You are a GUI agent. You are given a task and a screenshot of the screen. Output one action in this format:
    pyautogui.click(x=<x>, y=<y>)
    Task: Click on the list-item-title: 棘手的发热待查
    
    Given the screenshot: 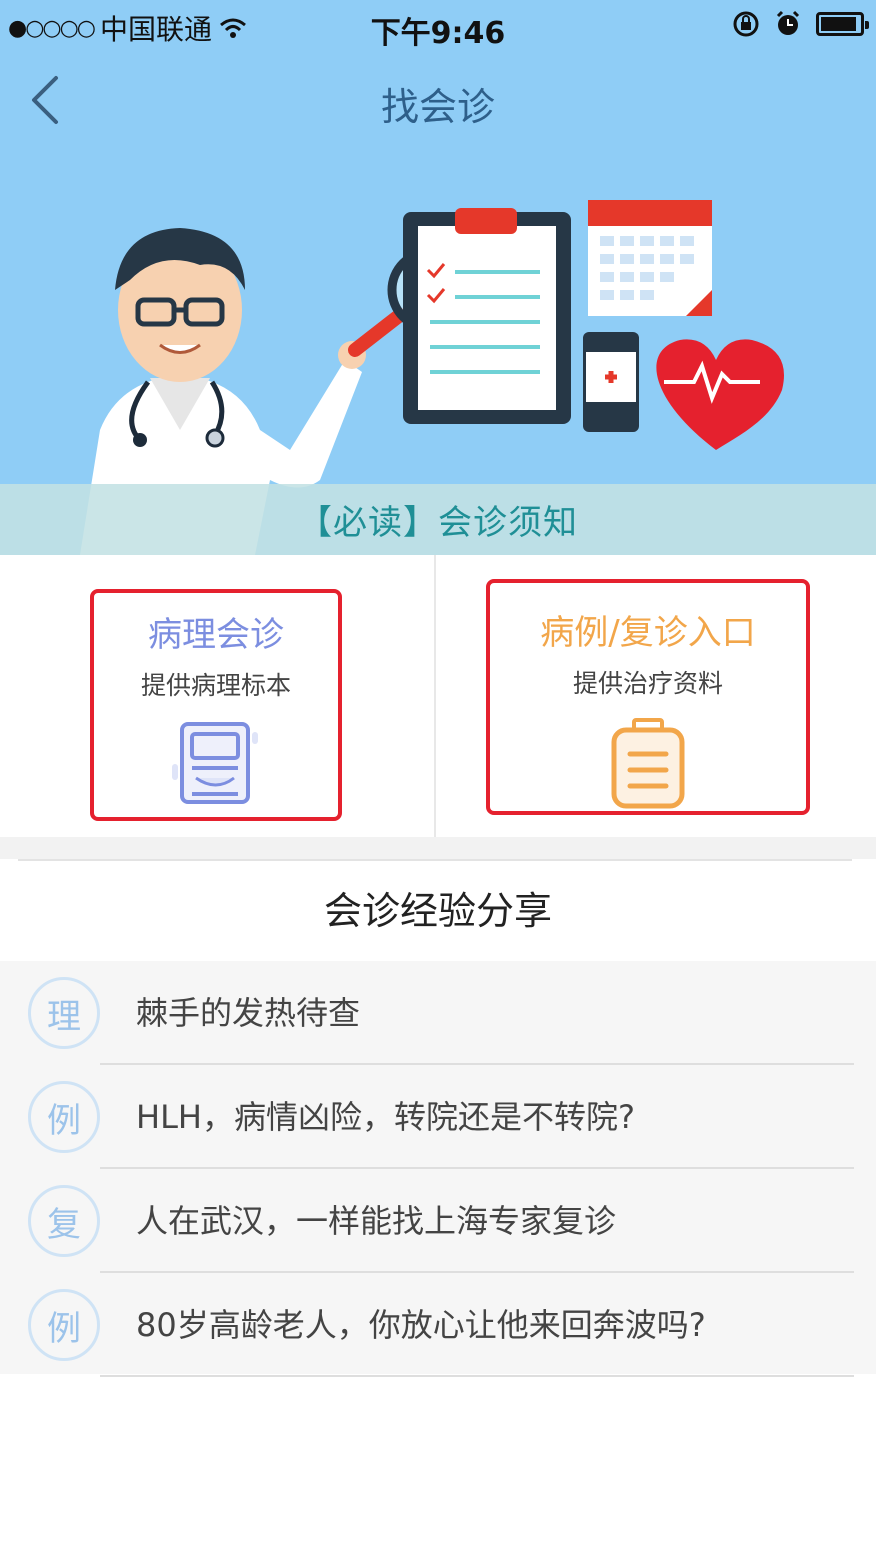 What is the action you would take?
    pyautogui.click(x=248, y=1013)
    